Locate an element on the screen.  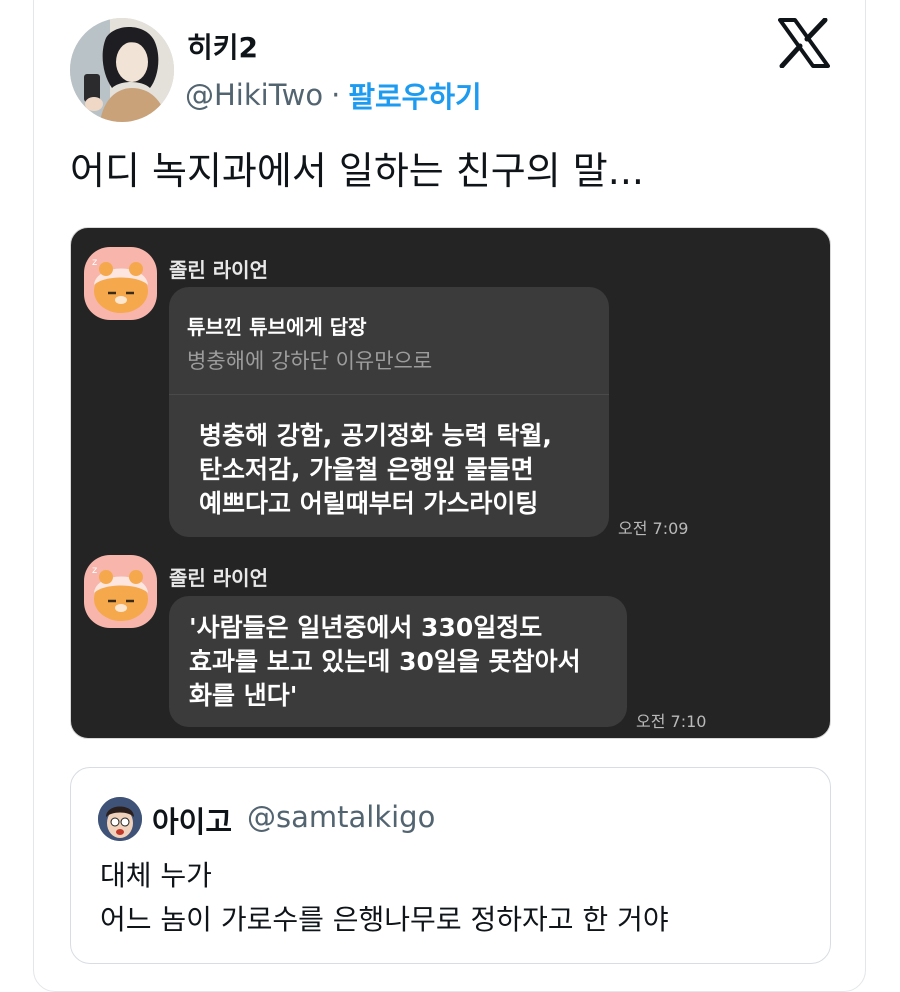
message-line: 예쁘다고 어릴때부터 가스라이팅 is located at coordinates (369, 503).